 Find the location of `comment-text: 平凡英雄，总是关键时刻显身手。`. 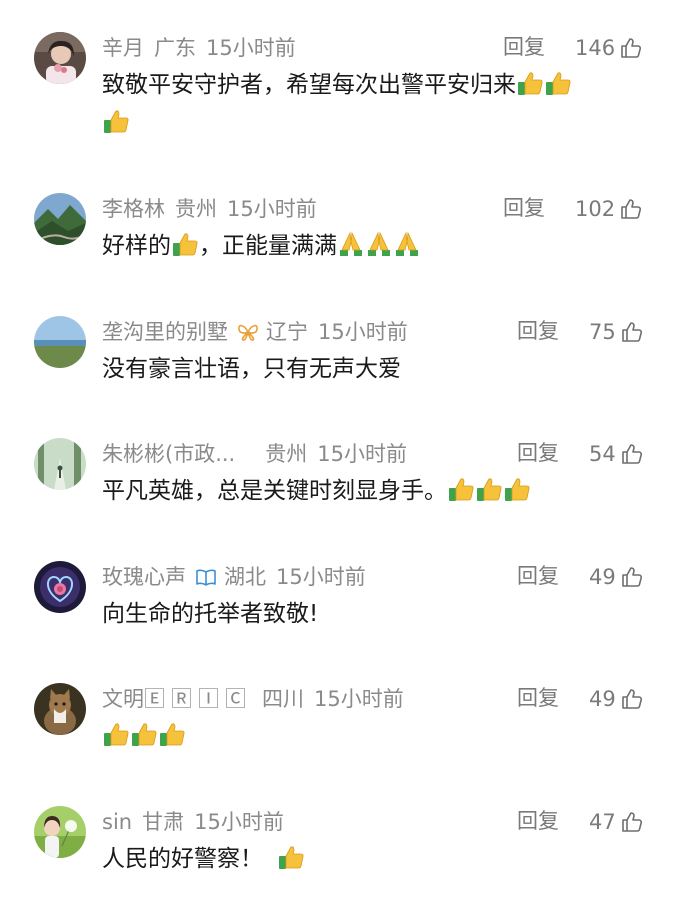

comment-text: 平凡英雄，总是关键时刻显身手。 is located at coordinates (382, 491).